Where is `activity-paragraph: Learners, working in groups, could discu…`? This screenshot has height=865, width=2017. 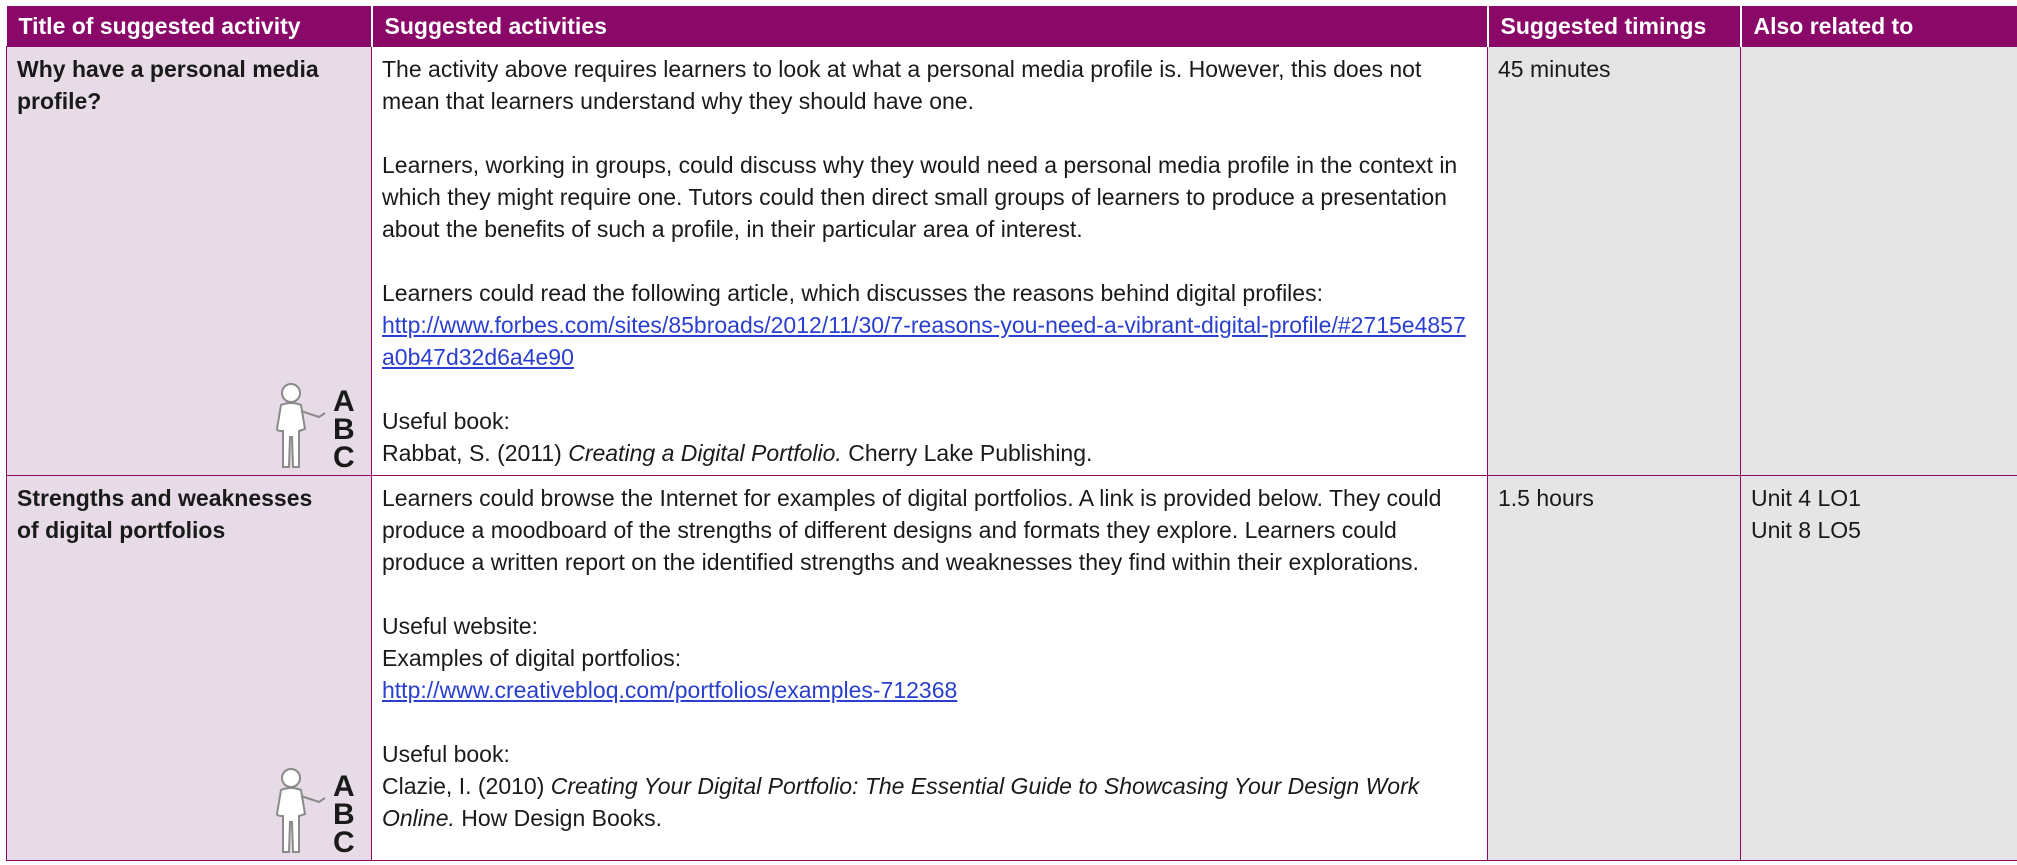 activity-paragraph: Learners, working in groups, could discu… is located at coordinates (920, 197).